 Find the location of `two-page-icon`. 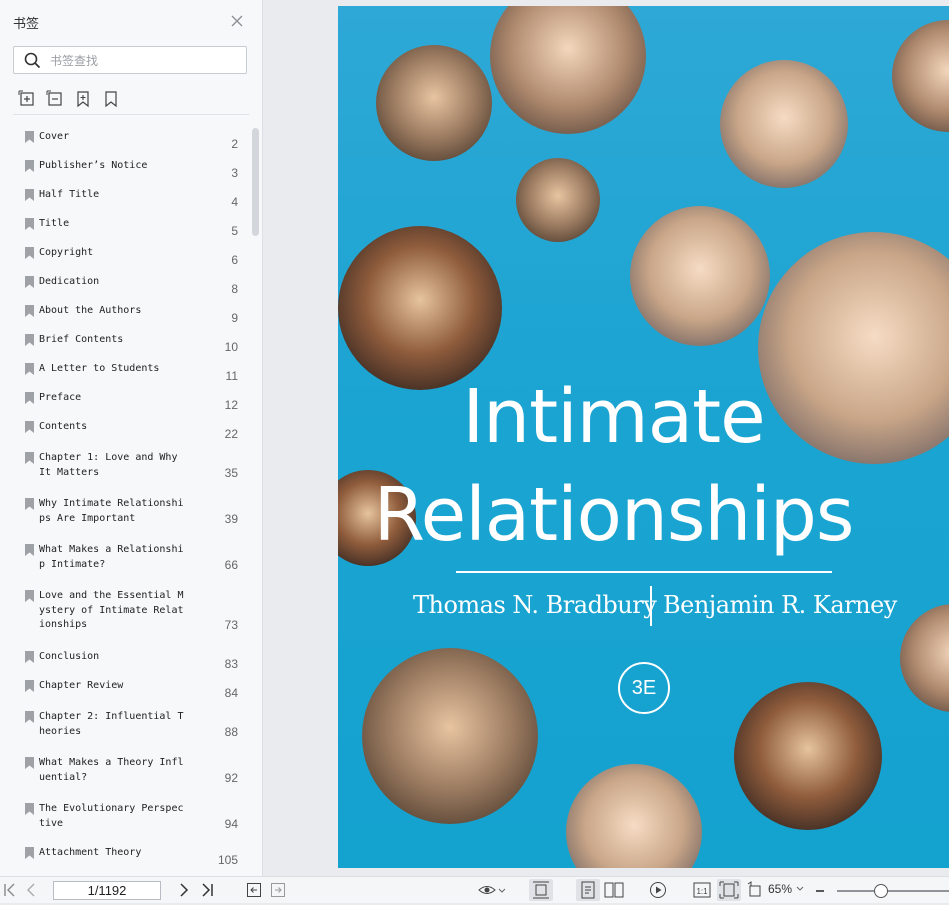

two-page-icon is located at coordinates (614, 890).